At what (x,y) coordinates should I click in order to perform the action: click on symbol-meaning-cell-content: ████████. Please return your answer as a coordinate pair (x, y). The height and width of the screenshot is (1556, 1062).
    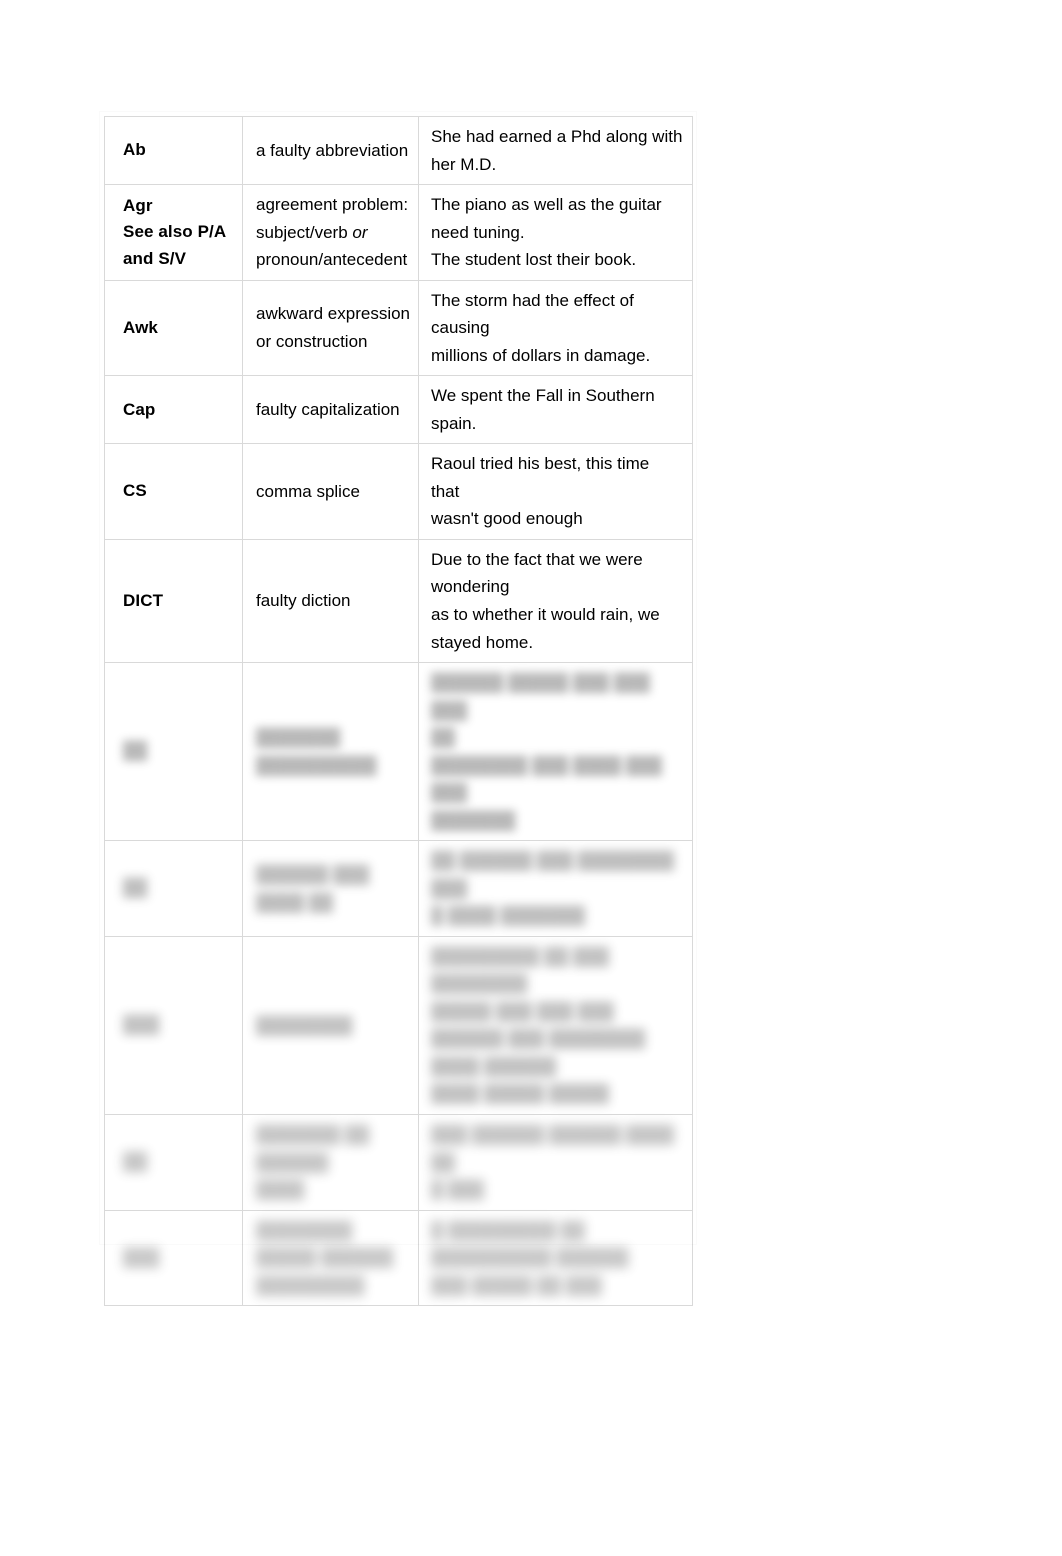
    Looking at the image, I should click on (330, 1026).